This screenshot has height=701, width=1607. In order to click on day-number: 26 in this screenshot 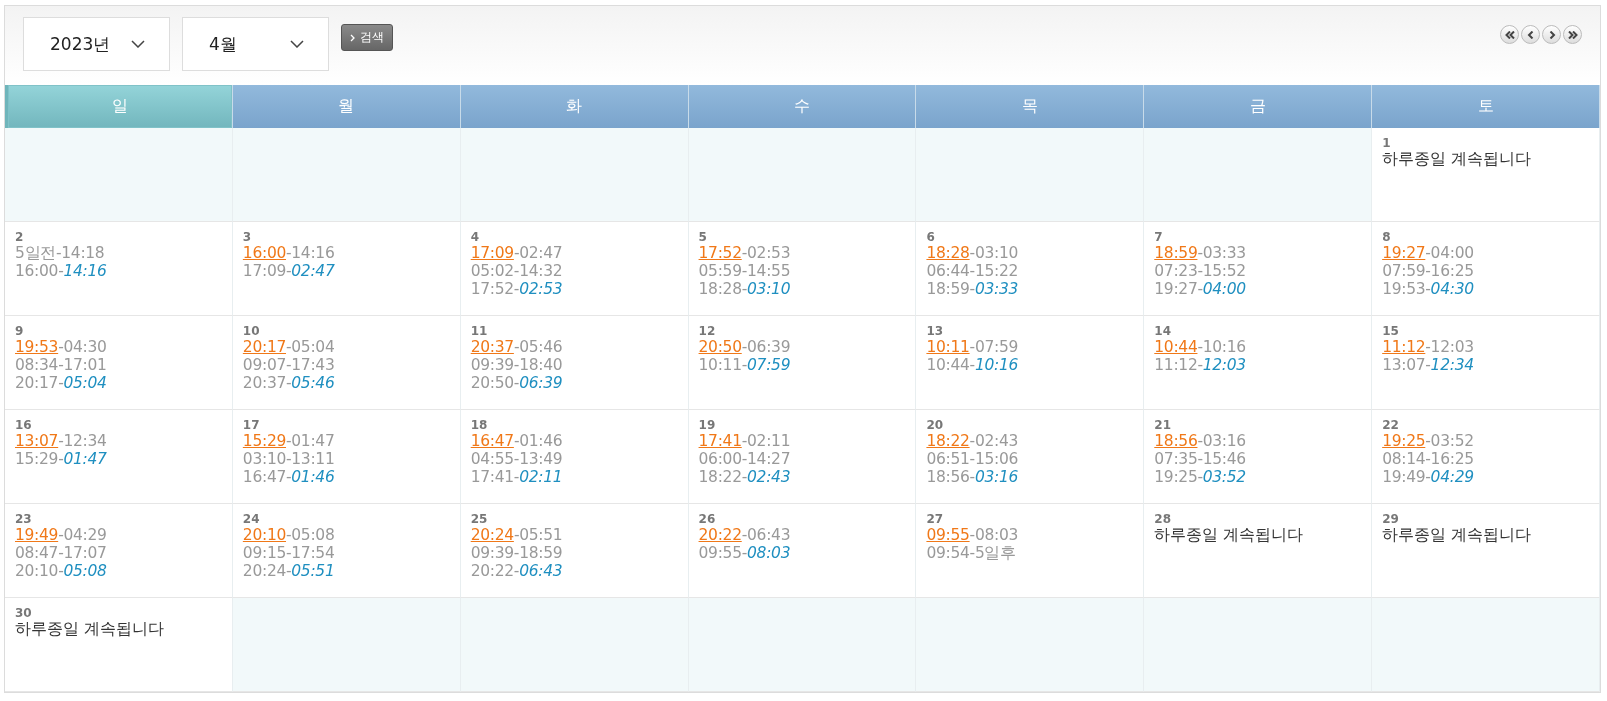, I will do `click(707, 519)`.